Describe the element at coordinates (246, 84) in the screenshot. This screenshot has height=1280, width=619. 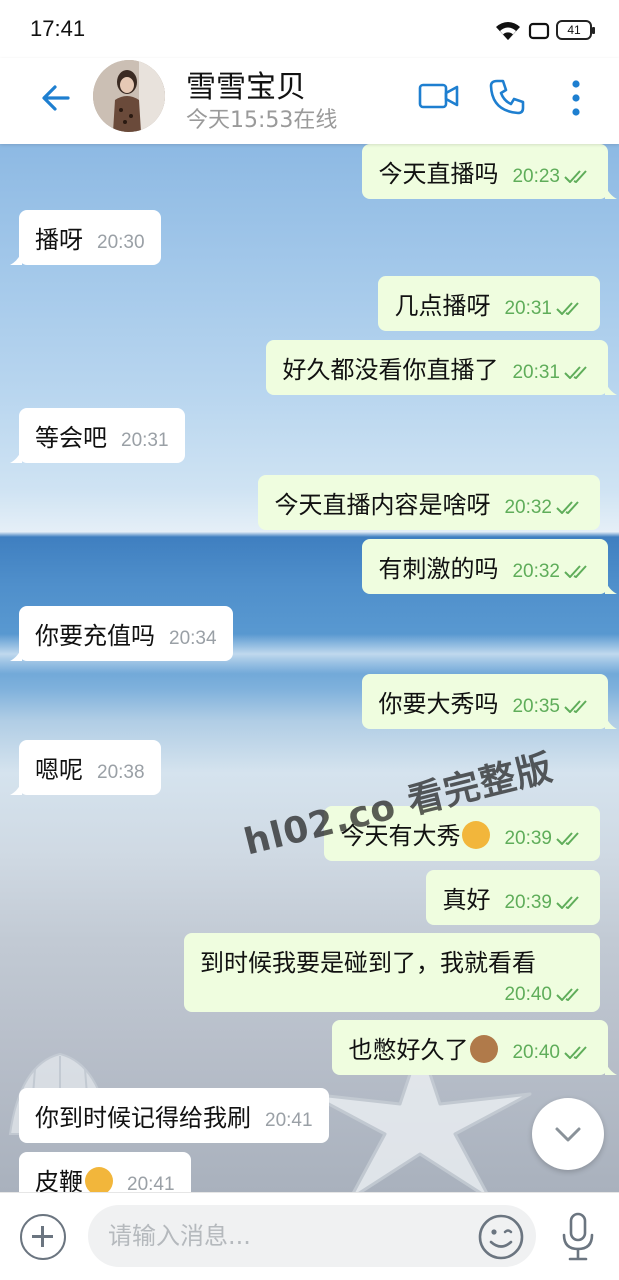
I see `contact-name: 雪雪宝贝` at that location.